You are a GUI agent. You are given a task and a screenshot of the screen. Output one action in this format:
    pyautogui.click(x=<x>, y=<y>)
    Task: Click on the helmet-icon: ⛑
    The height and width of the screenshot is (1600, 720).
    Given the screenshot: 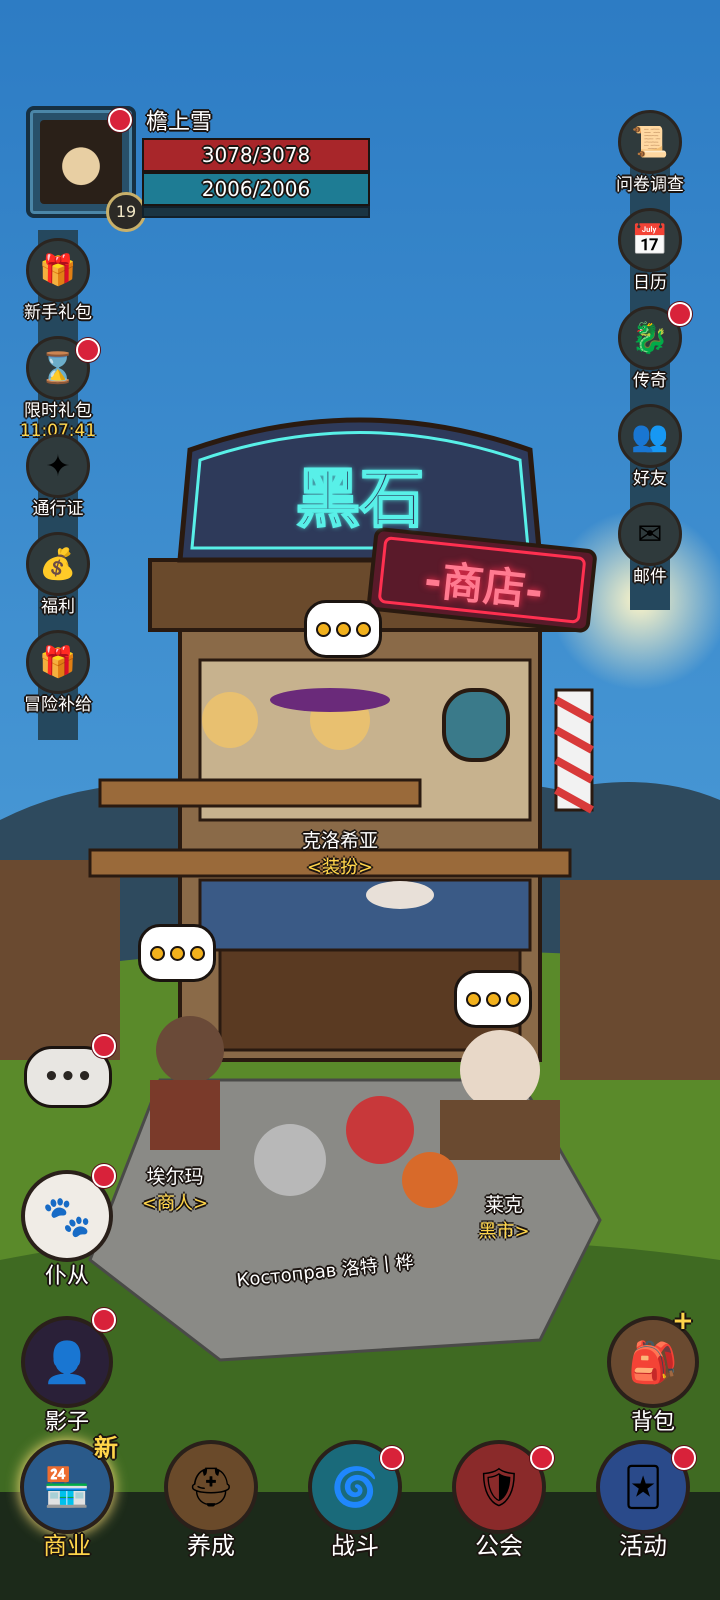 What is the action you would take?
    pyautogui.click(x=211, y=1487)
    